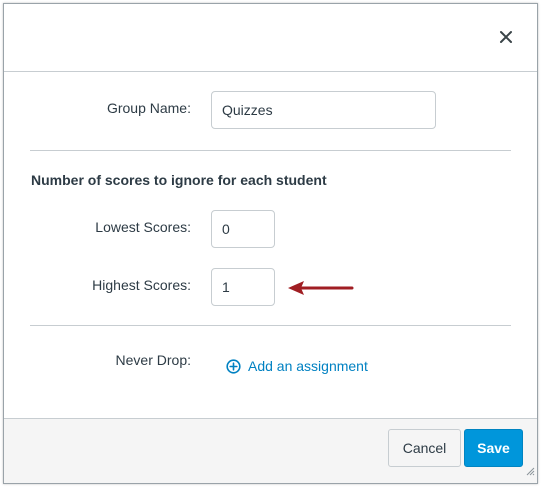 Image resolution: width=543 pixels, height=488 pixels. What do you see at coordinates (243, 287) in the screenshot?
I see `highest-scores-input` at bounding box center [243, 287].